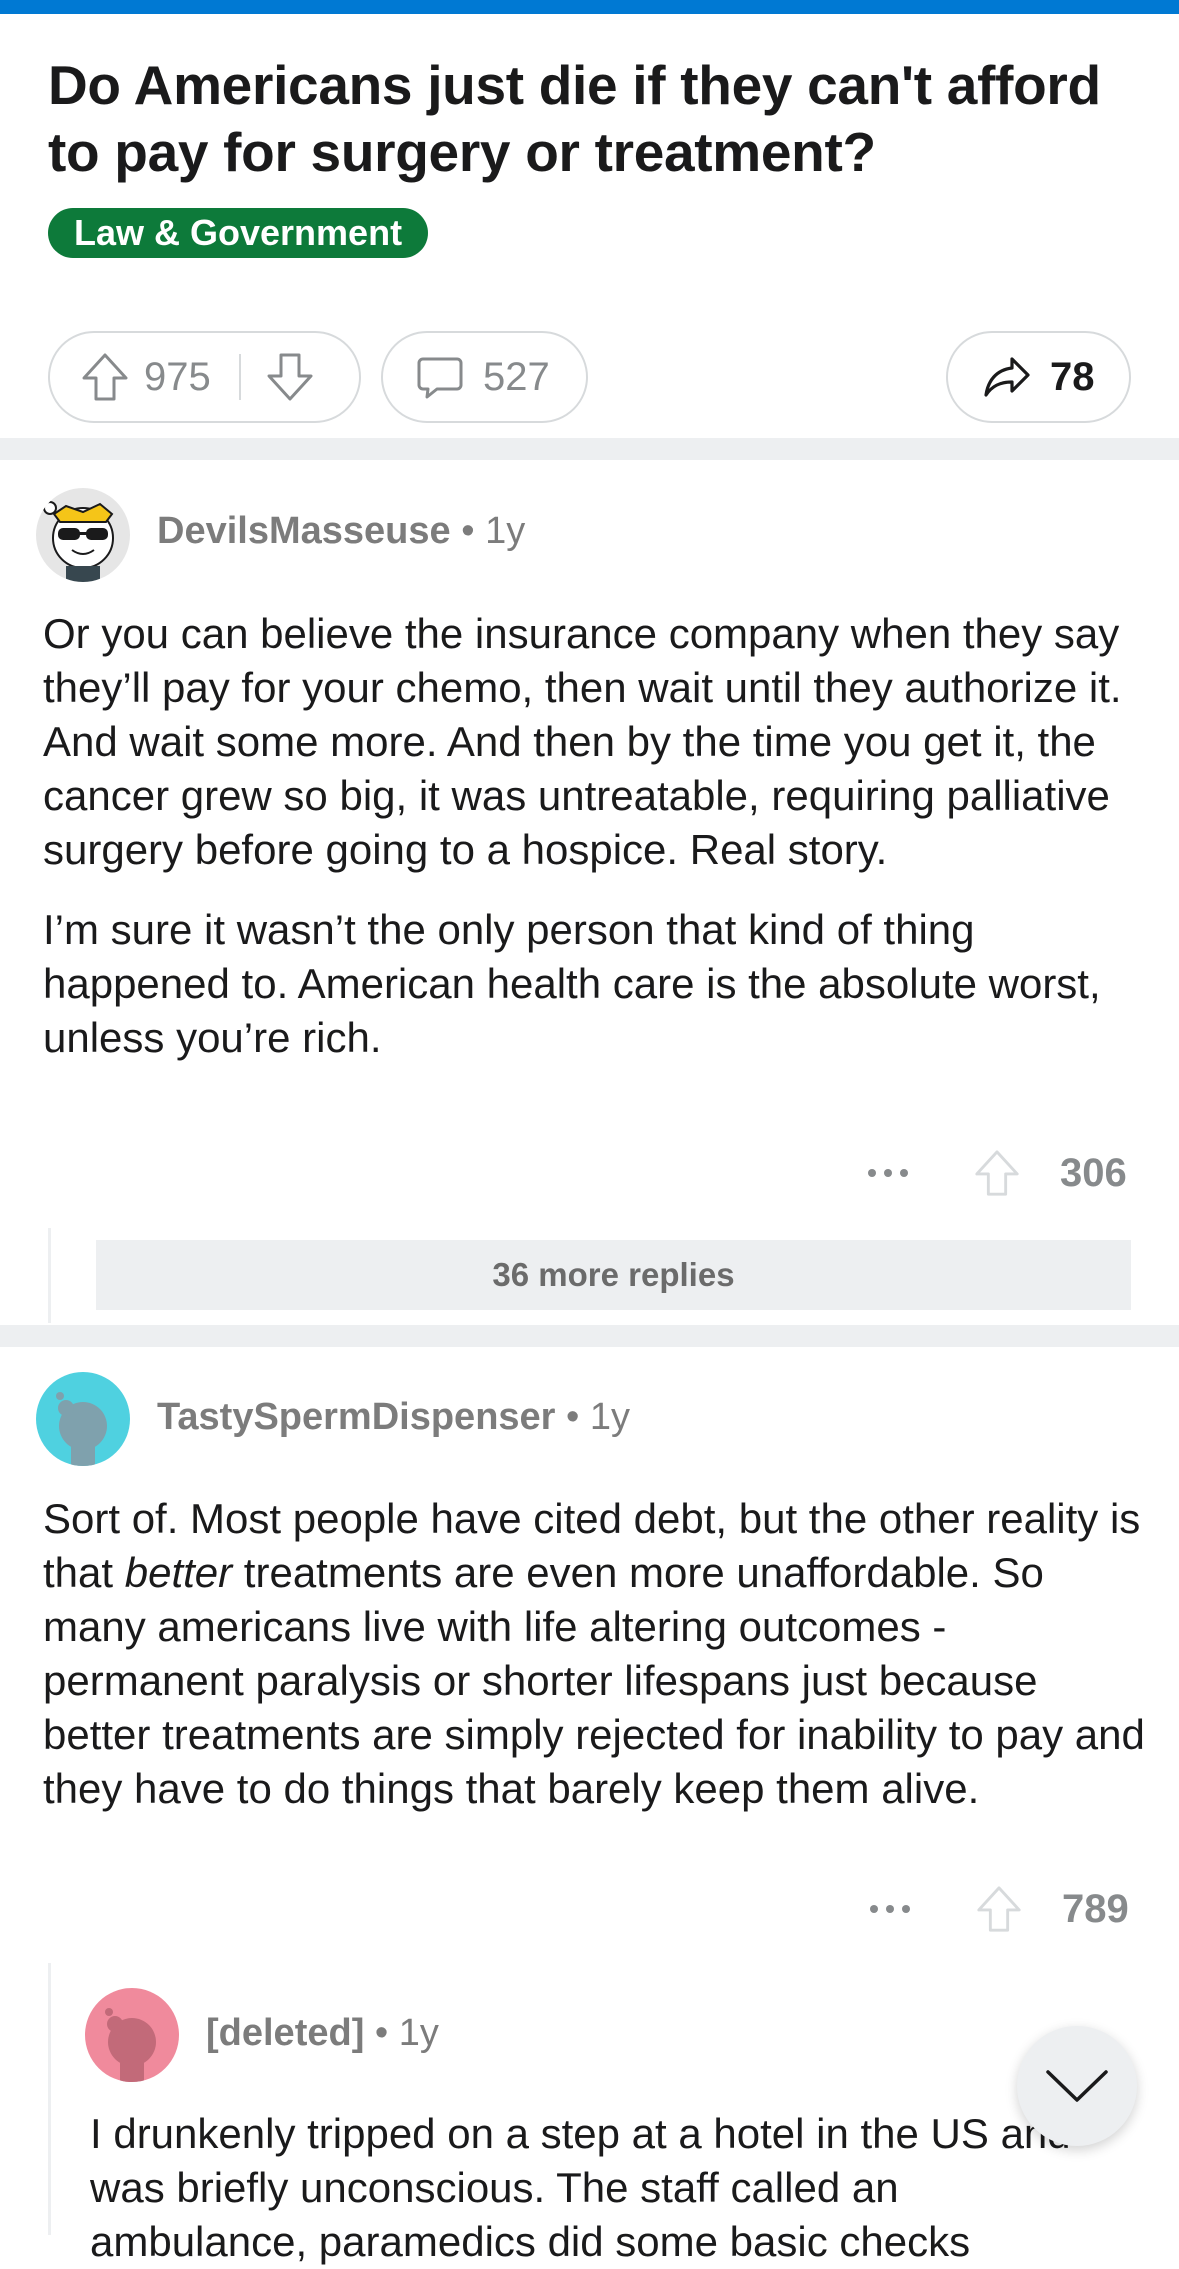 The width and height of the screenshot is (1179, 2269). I want to click on comment-author: DevilsMasseuse, so click(304, 531).